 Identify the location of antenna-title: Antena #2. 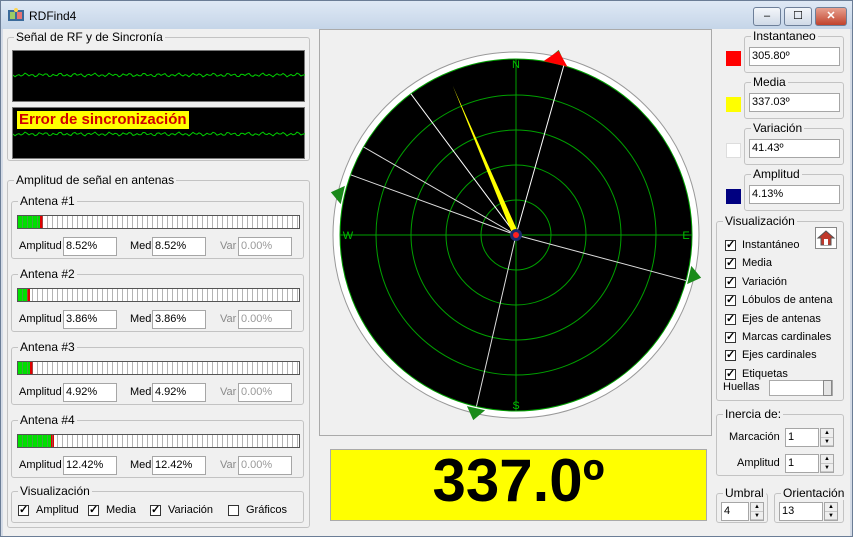
(47, 274).